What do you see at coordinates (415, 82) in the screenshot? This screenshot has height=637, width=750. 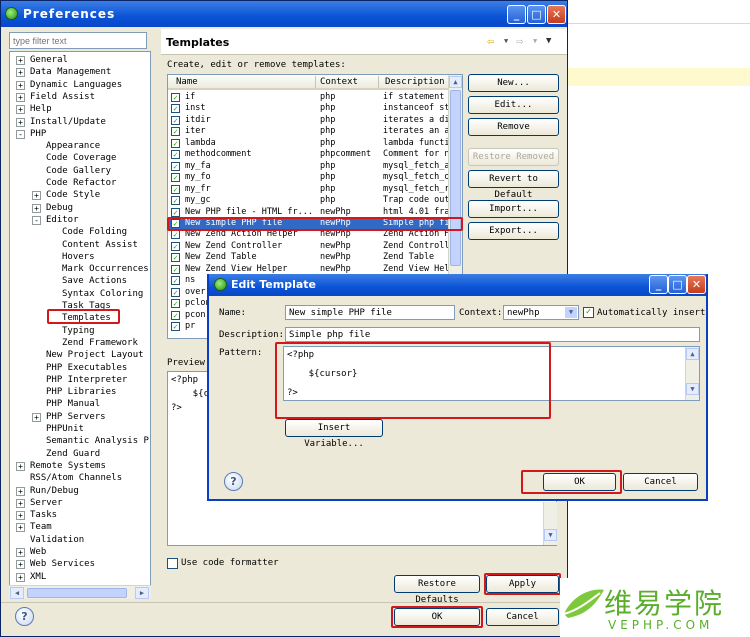 I see `column-description: Description` at bounding box center [415, 82].